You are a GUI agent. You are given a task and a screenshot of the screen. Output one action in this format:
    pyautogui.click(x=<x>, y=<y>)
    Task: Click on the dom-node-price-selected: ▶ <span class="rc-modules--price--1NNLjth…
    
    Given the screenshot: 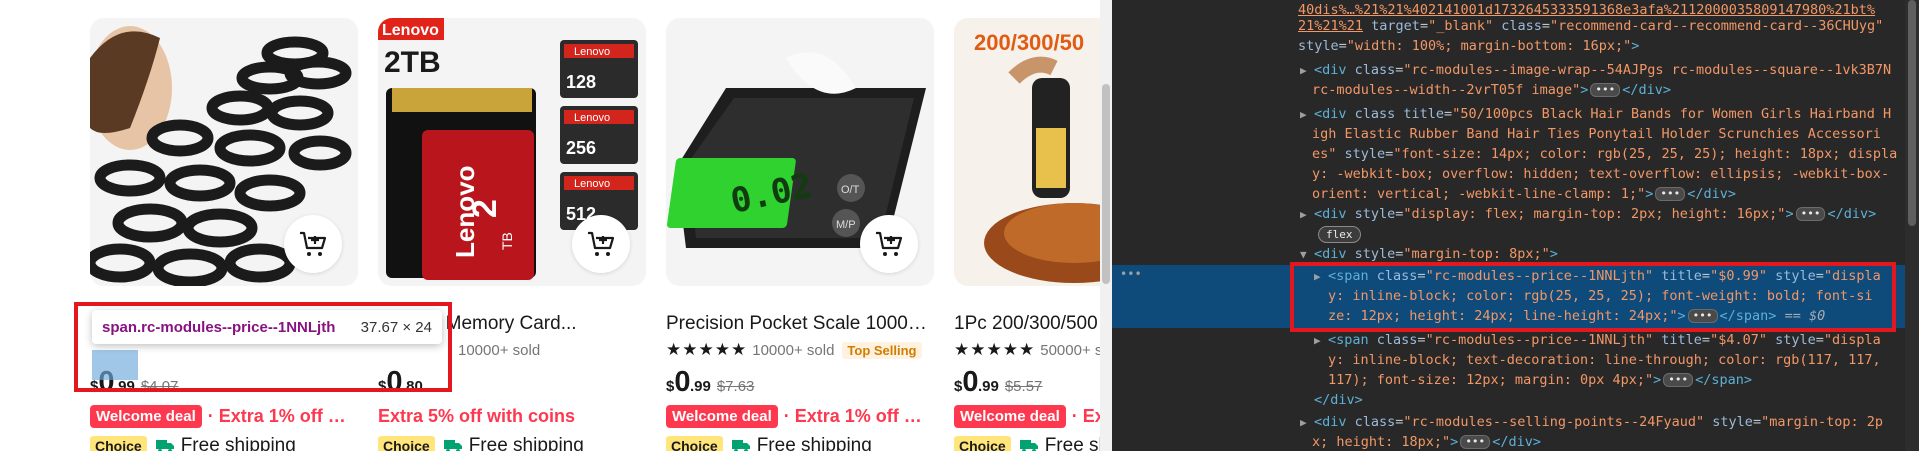 What is the action you would take?
    pyautogui.click(x=1597, y=276)
    